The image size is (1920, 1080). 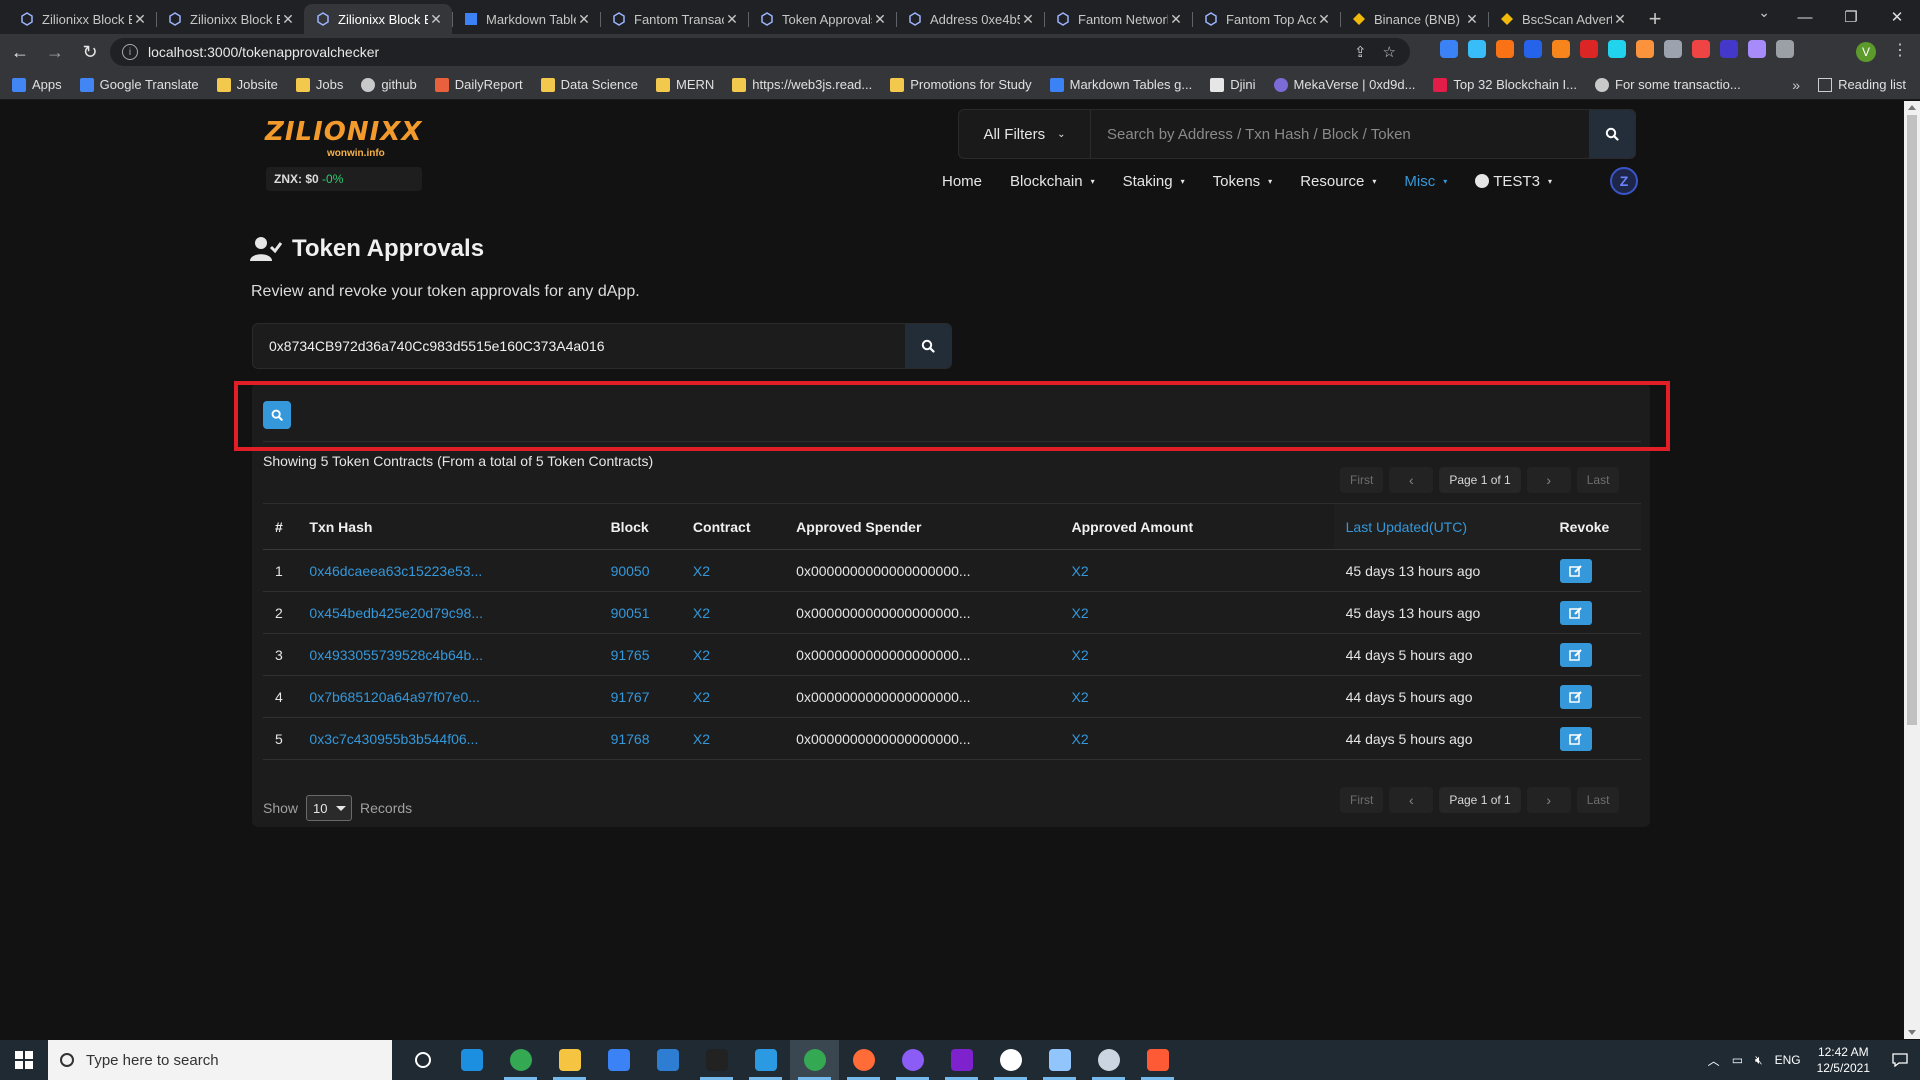 What do you see at coordinates (1059, 1060) in the screenshot?
I see `notepad-taskbar-button` at bounding box center [1059, 1060].